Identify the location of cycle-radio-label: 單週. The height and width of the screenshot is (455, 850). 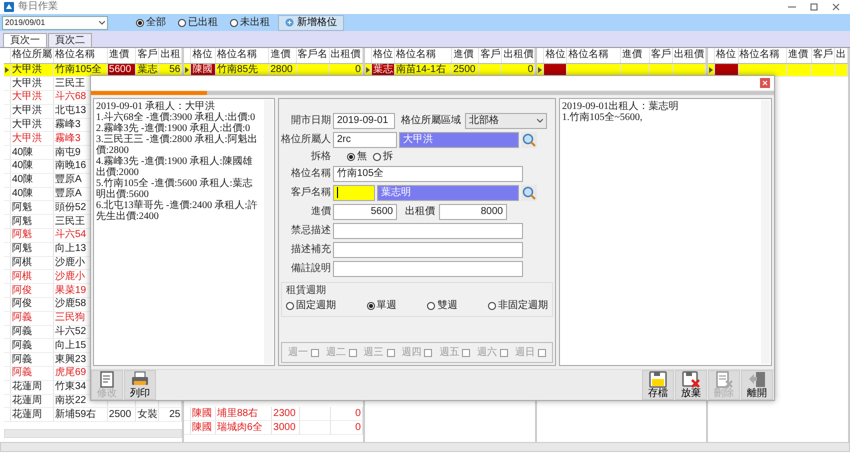
(386, 306).